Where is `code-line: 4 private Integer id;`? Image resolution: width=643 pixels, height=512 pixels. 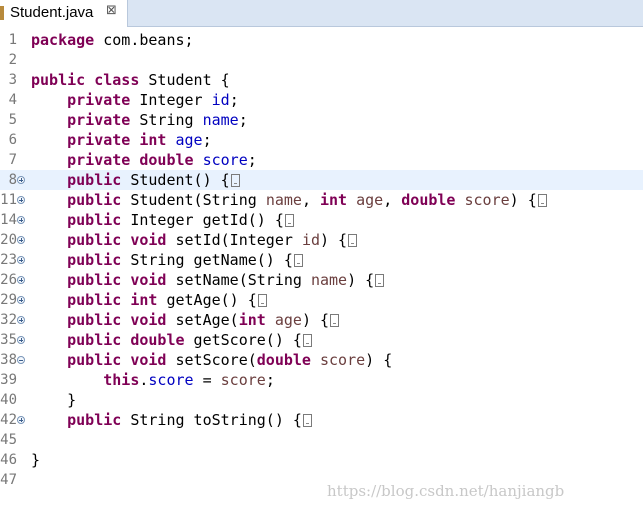 code-line: 4 private Integer id; is located at coordinates (321, 100).